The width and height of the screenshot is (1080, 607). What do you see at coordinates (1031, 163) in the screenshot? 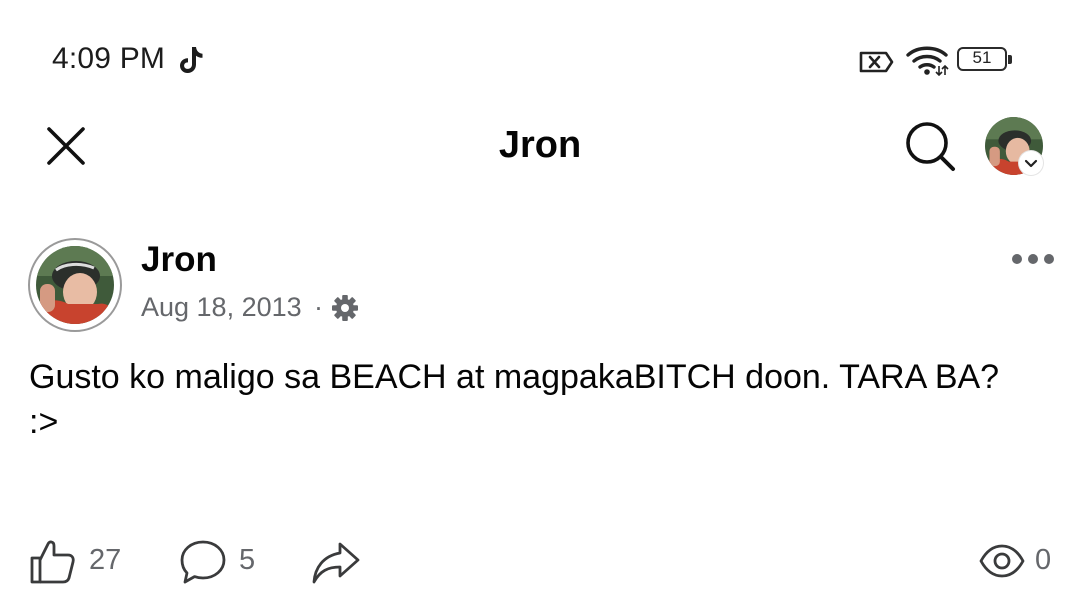
I see `chevron-down-icon` at bounding box center [1031, 163].